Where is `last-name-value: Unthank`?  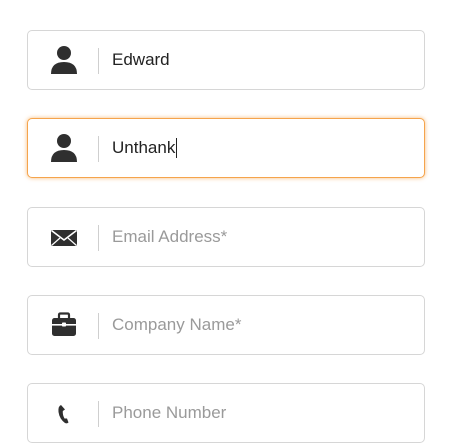
last-name-value: Unthank is located at coordinates (144, 147).